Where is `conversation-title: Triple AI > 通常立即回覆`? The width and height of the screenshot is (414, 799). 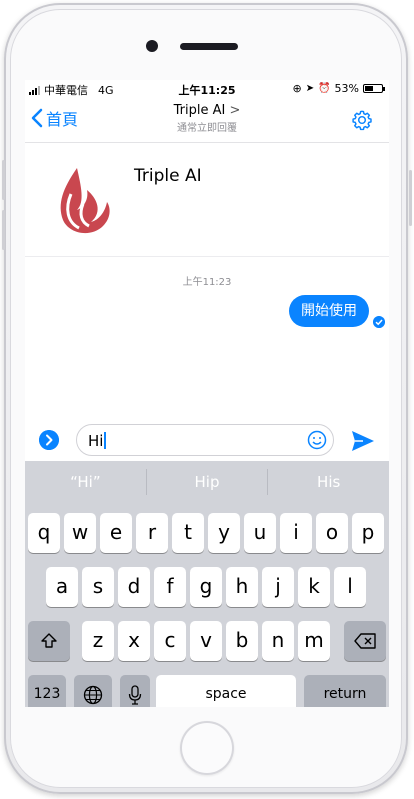
conversation-title: Triple AI > 通常立即回覆 is located at coordinates (207, 118).